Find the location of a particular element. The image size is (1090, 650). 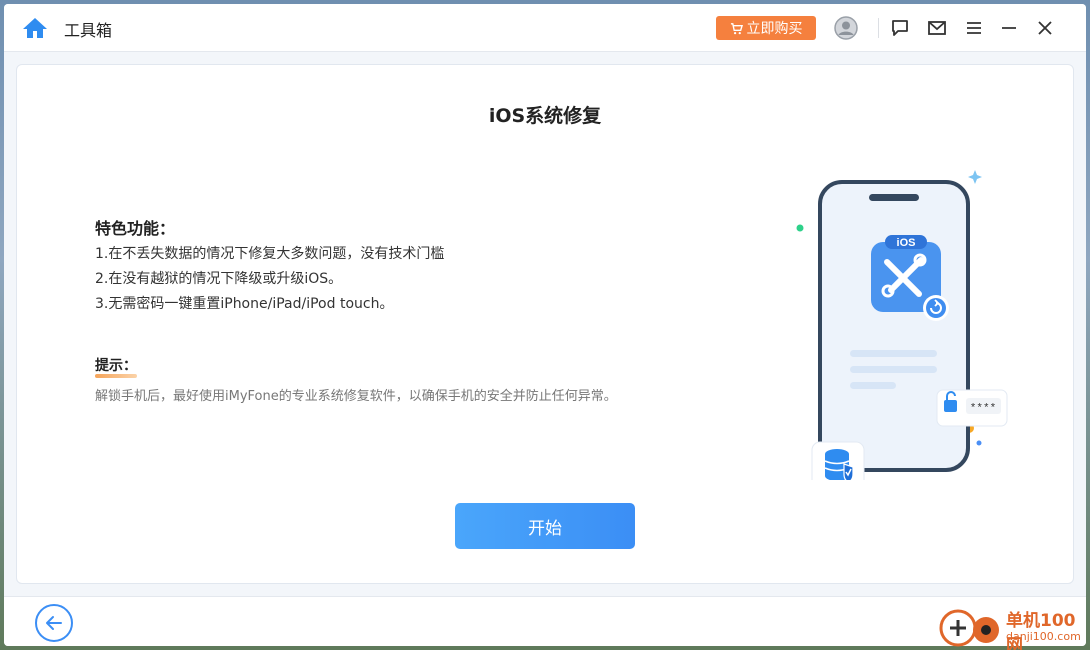

minimize-icon is located at coordinates (1009, 28).